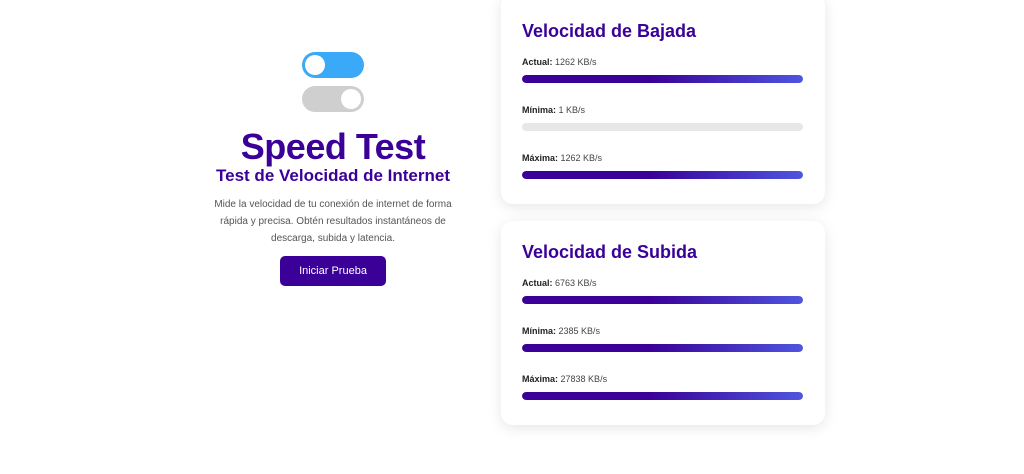 The height and width of the screenshot is (474, 1024). Describe the element at coordinates (333, 175) in the screenshot. I see `page-subtitle: Test de Velocidad de Internet` at that location.